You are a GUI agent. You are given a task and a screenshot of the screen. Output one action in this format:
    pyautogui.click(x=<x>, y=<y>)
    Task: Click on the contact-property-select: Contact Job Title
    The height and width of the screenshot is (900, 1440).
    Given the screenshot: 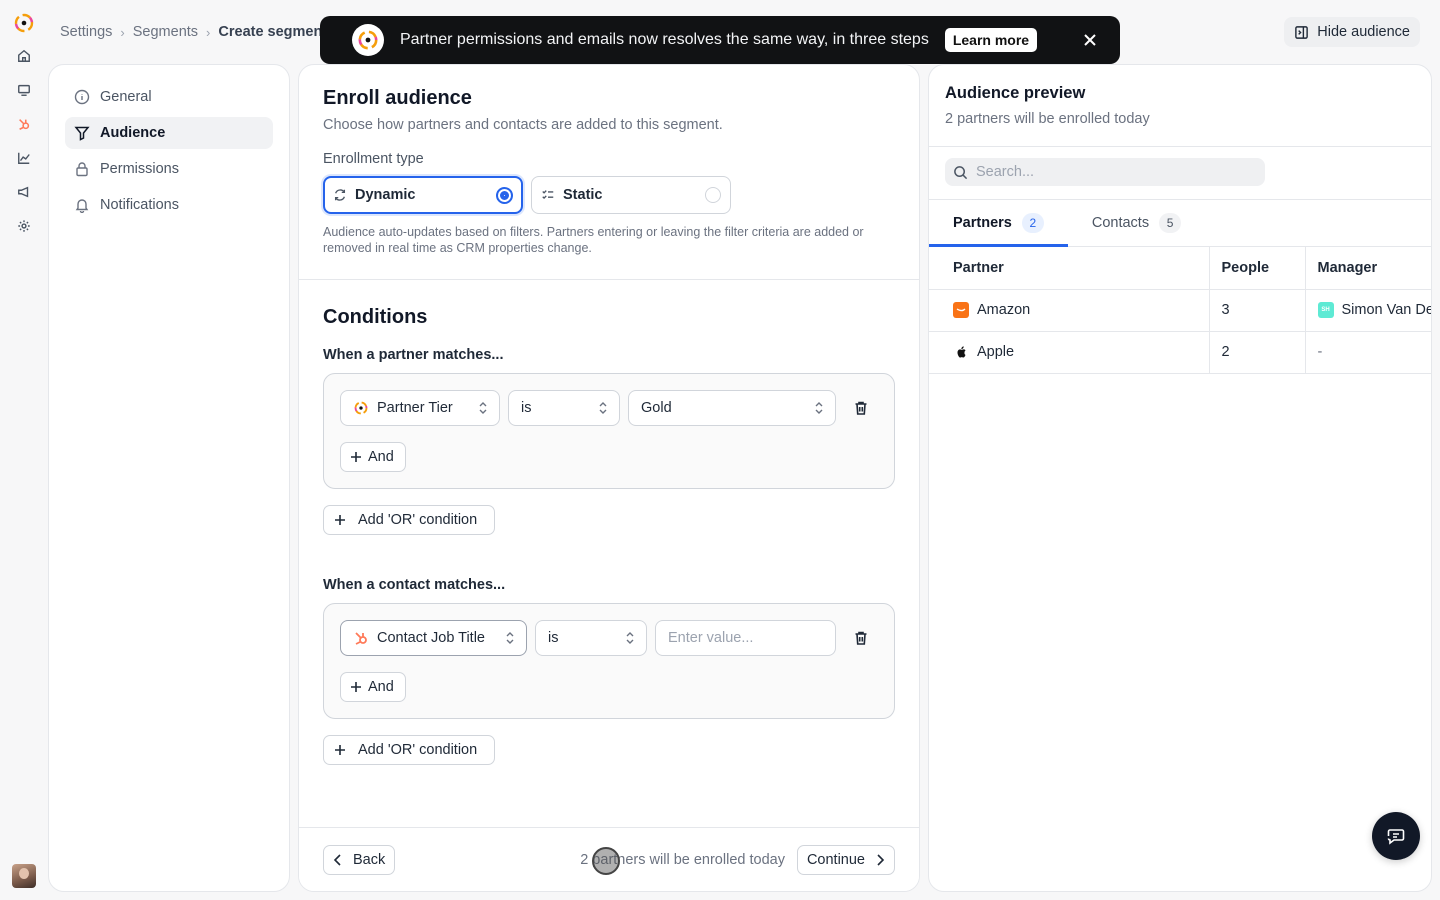 What is the action you would take?
    pyautogui.click(x=433, y=638)
    